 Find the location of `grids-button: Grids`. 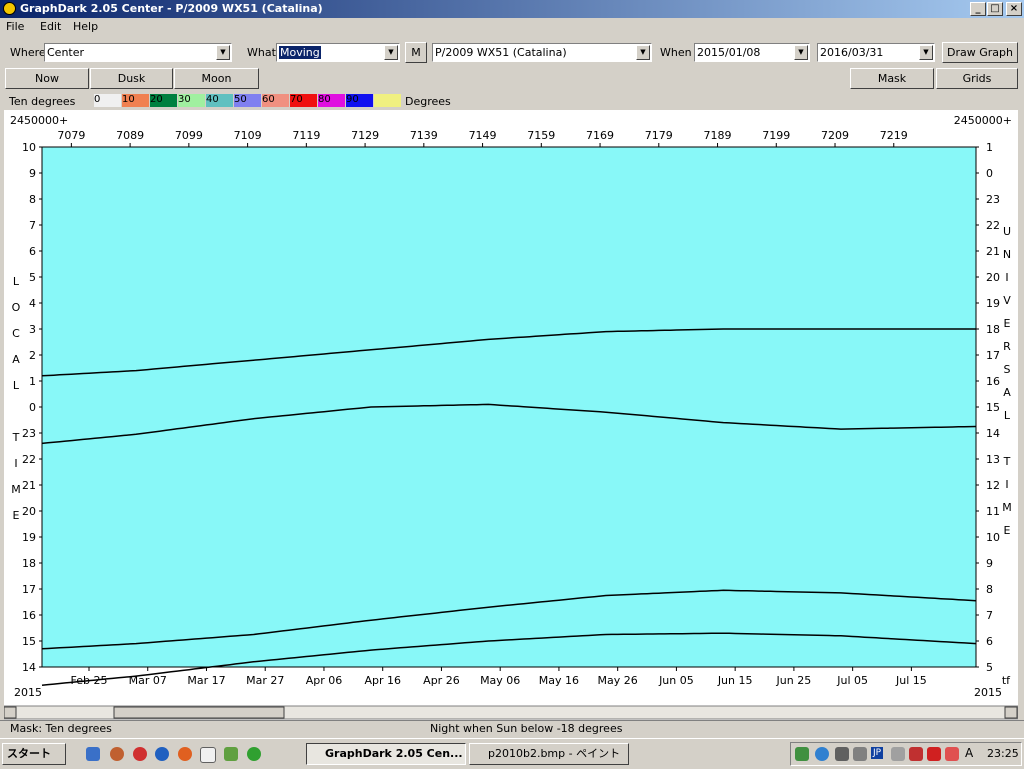

grids-button: Grids is located at coordinates (977, 78).